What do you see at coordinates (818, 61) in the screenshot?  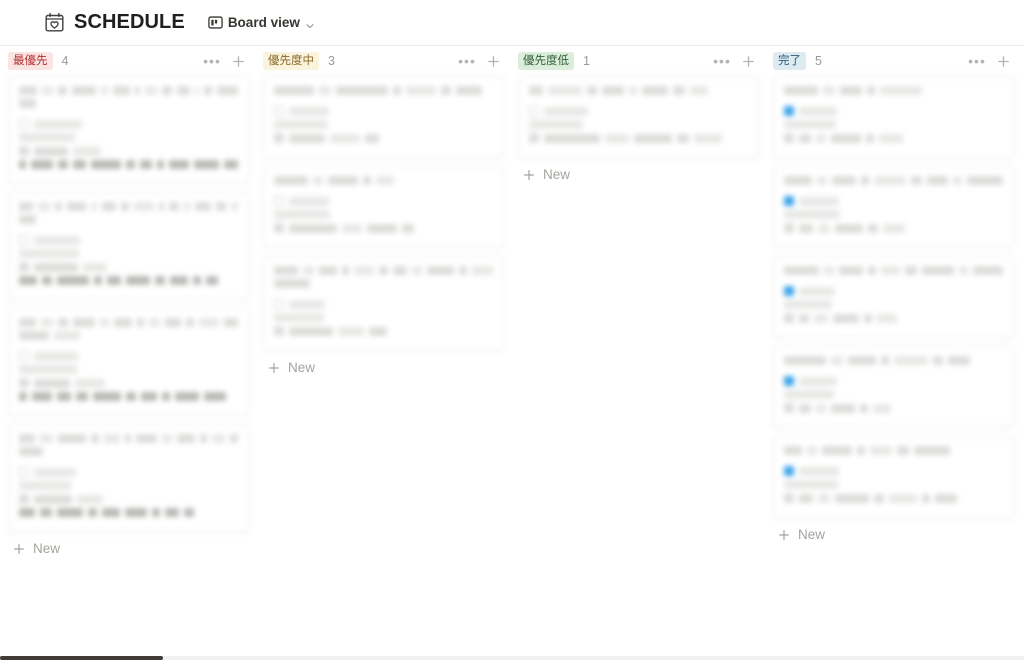 I see `column-card-count: 5` at bounding box center [818, 61].